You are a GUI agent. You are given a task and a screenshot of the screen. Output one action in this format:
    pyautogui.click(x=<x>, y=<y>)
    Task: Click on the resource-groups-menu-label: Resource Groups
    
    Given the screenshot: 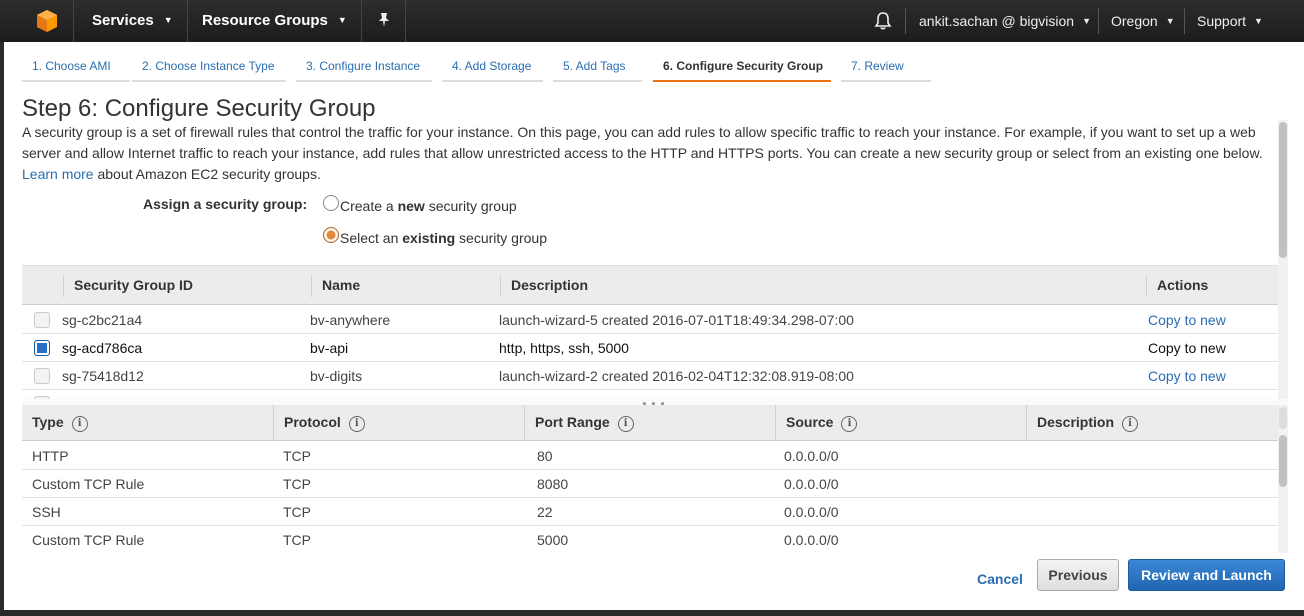 What is the action you would take?
    pyautogui.click(x=265, y=20)
    